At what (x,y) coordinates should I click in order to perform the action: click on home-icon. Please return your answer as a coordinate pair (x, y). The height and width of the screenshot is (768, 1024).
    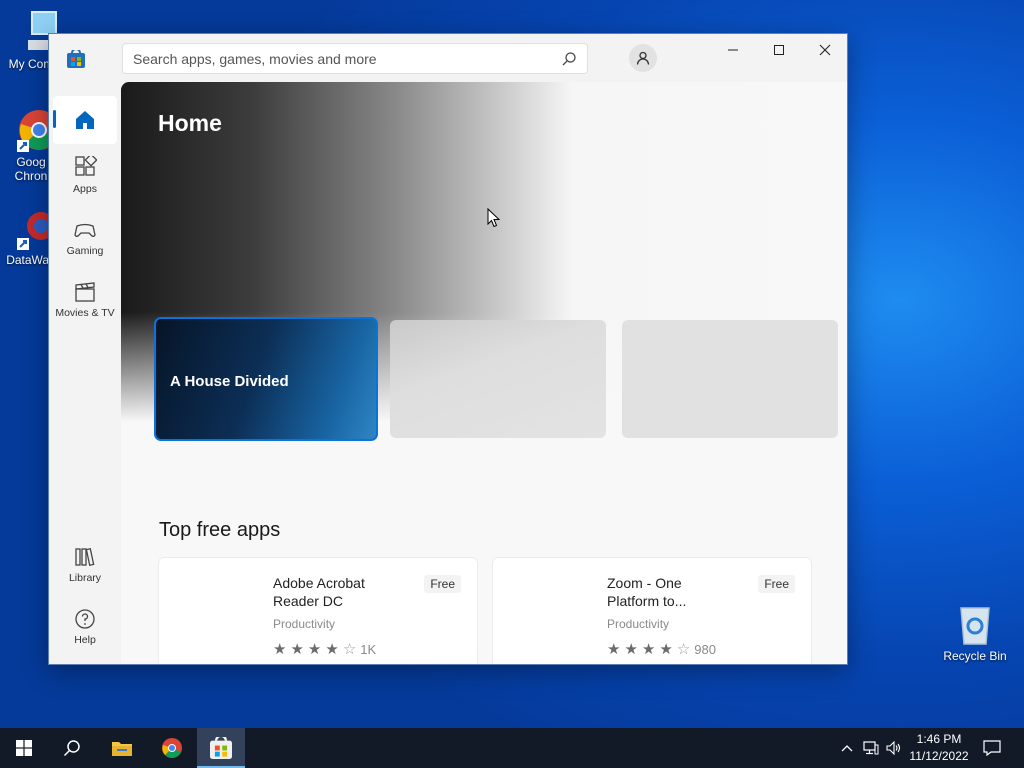
    Looking at the image, I should click on (85, 120).